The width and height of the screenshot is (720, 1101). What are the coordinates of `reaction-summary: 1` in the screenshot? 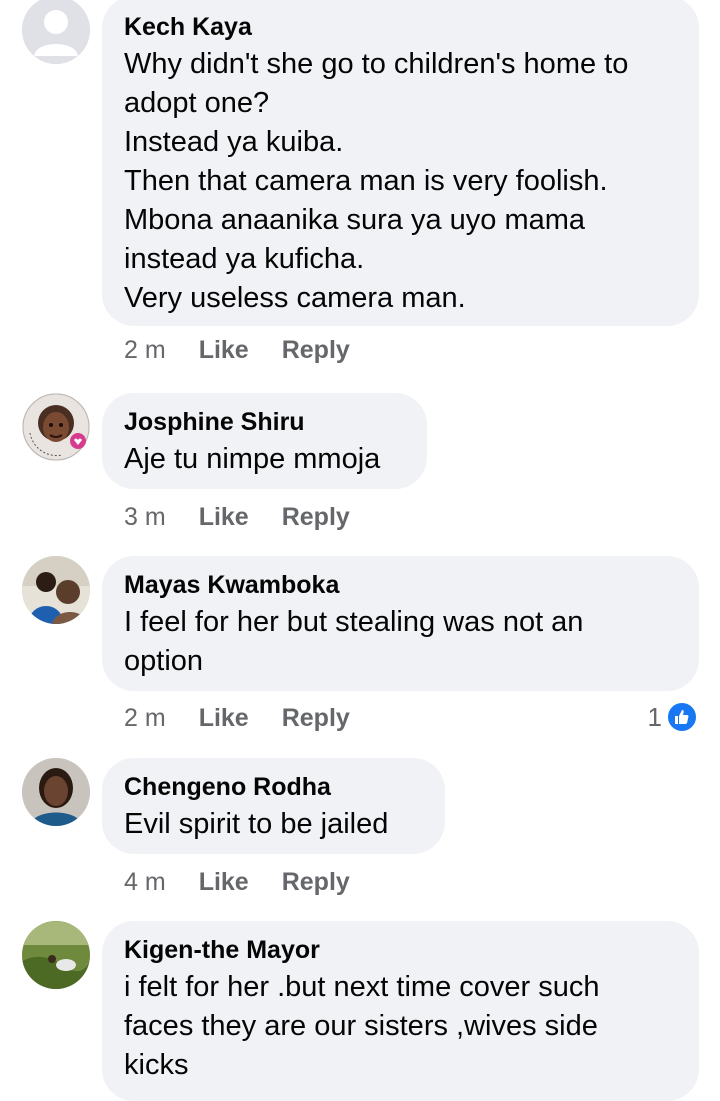 It's located at (673, 717).